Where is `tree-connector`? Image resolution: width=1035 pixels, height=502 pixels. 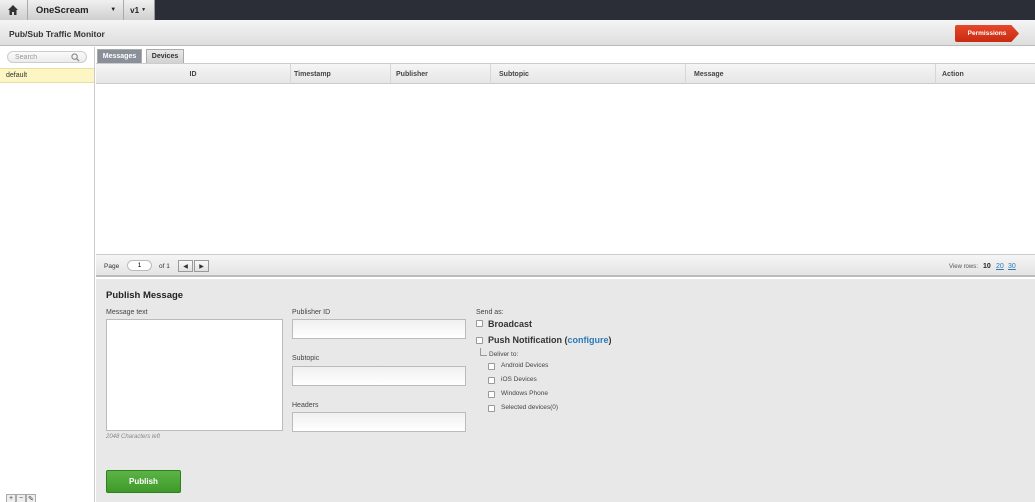
tree-connector is located at coordinates (483, 352).